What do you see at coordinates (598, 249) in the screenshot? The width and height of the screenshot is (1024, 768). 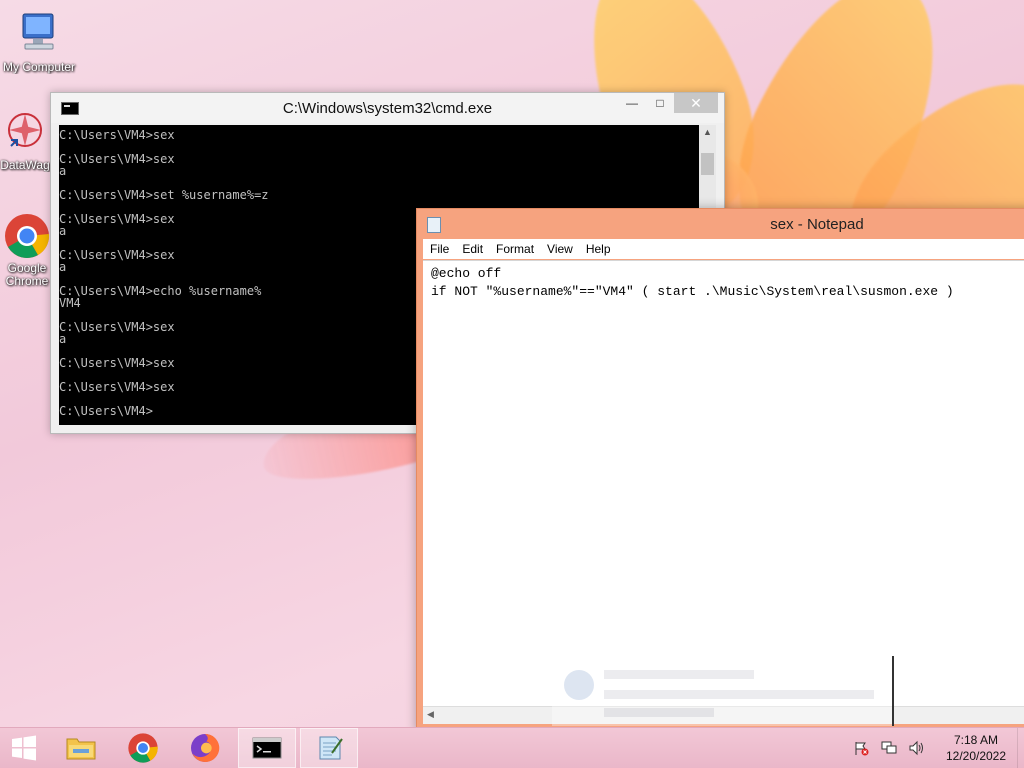 I see `menu-help: Help` at bounding box center [598, 249].